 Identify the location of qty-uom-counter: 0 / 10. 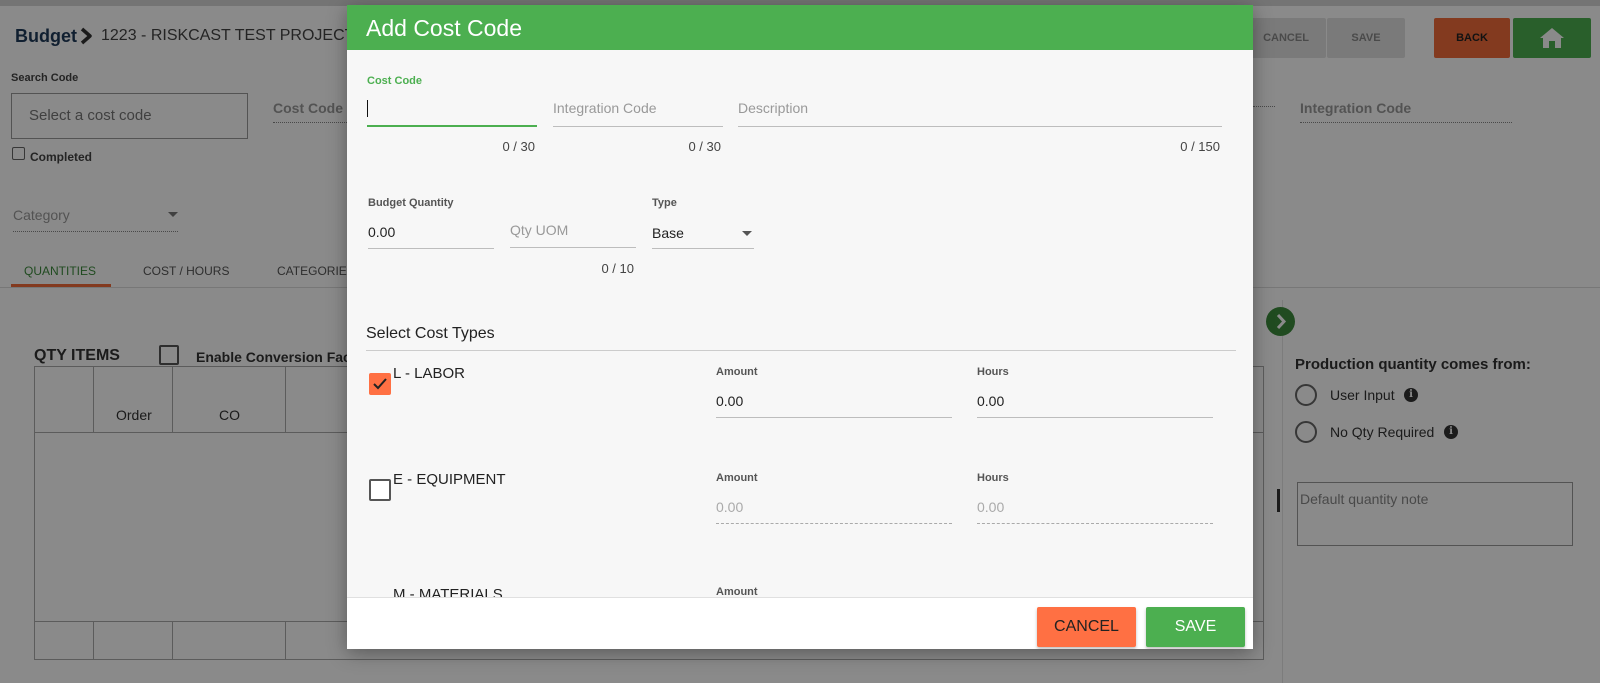
(617, 268).